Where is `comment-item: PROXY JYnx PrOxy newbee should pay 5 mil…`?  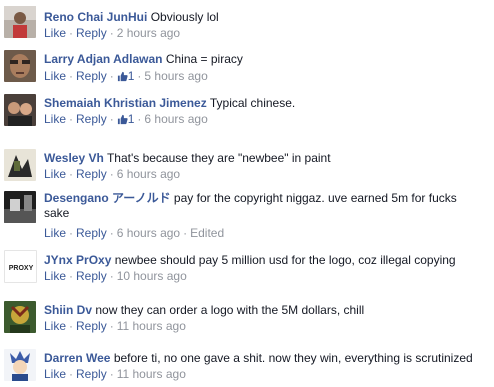 comment-item: PROXY JYnx PrOxy newbee should pay 5 mil… is located at coordinates (247, 267).